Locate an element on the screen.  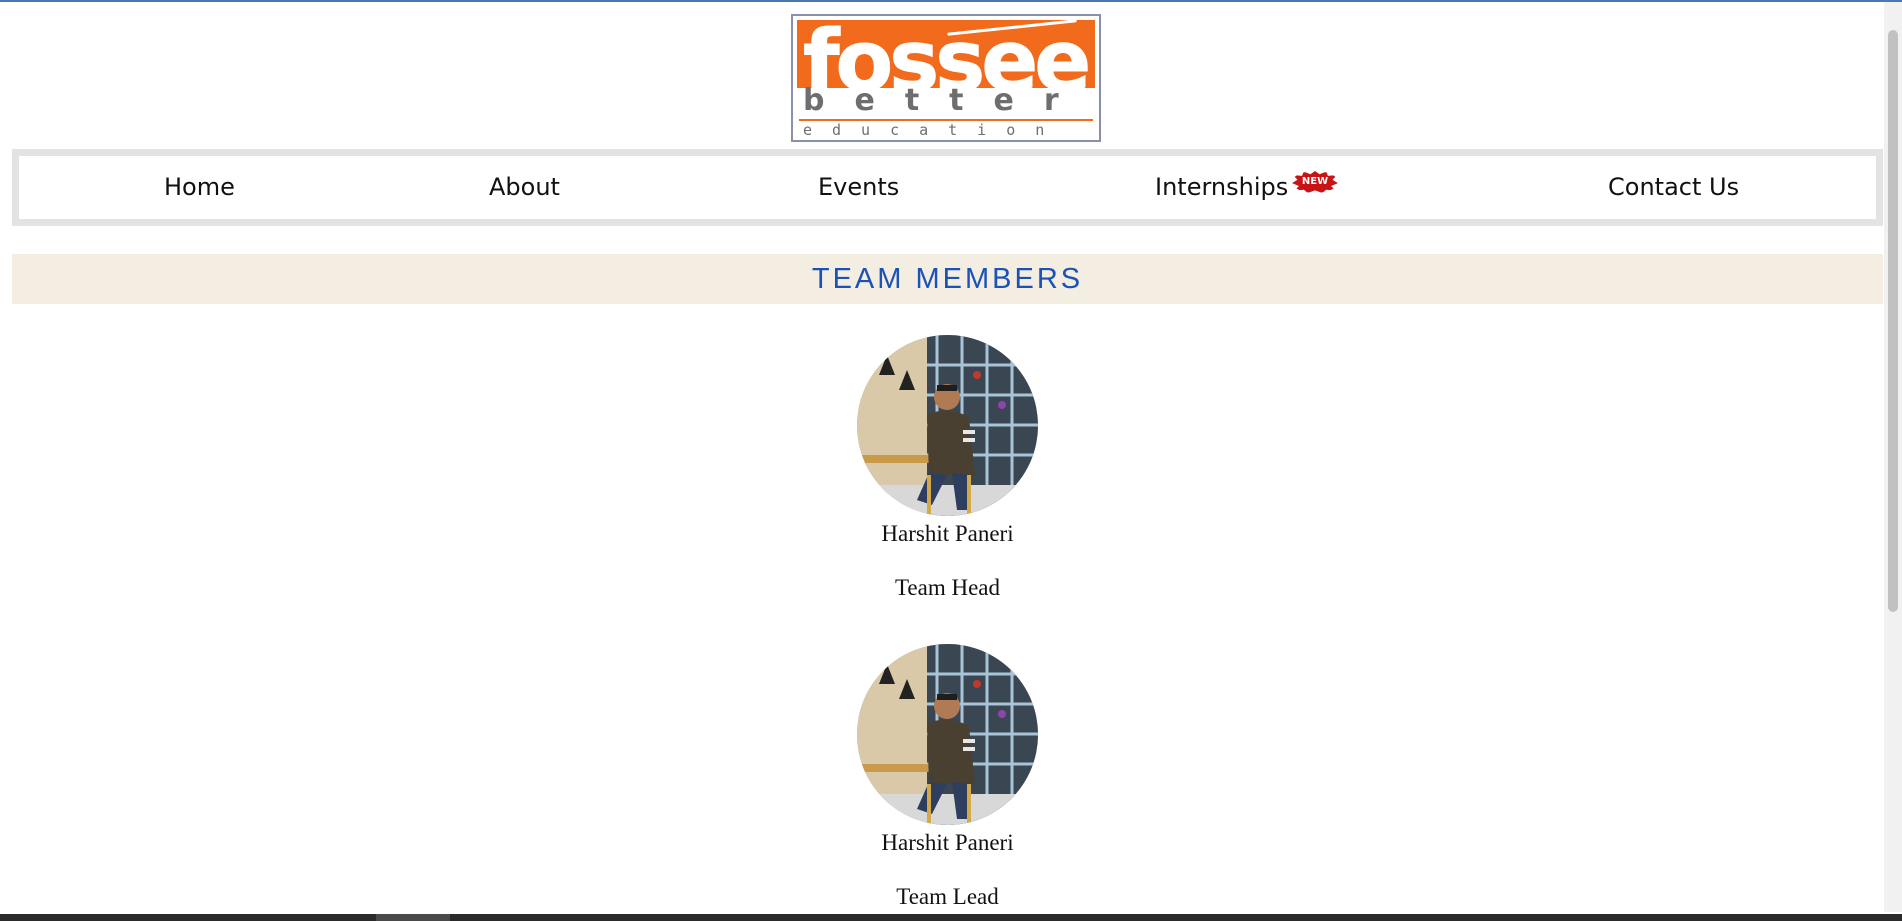
section-title: TEAM MEMBERS is located at coordinates (947, 279).